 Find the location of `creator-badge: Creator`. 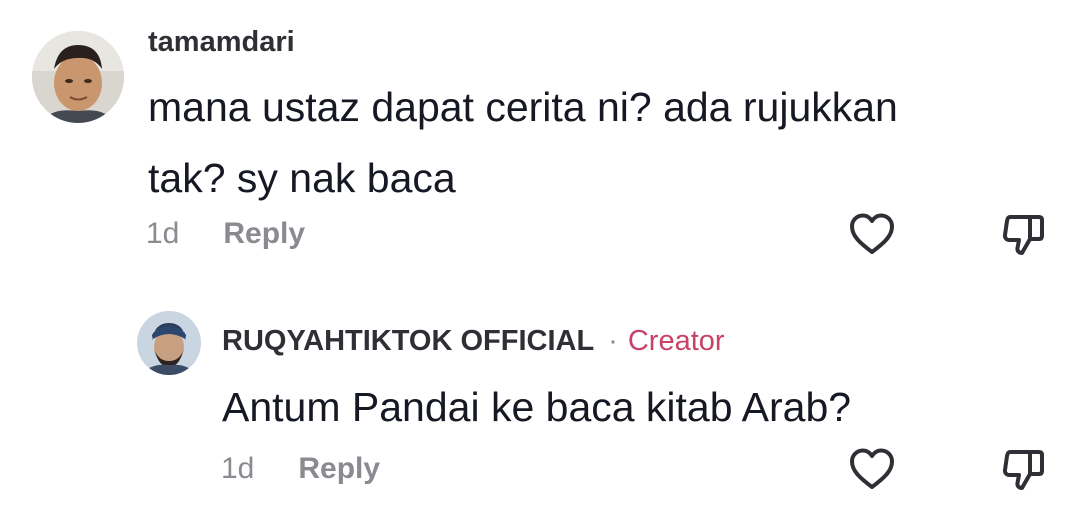

creator-badge: Creator is located at coordinates (676, 341).